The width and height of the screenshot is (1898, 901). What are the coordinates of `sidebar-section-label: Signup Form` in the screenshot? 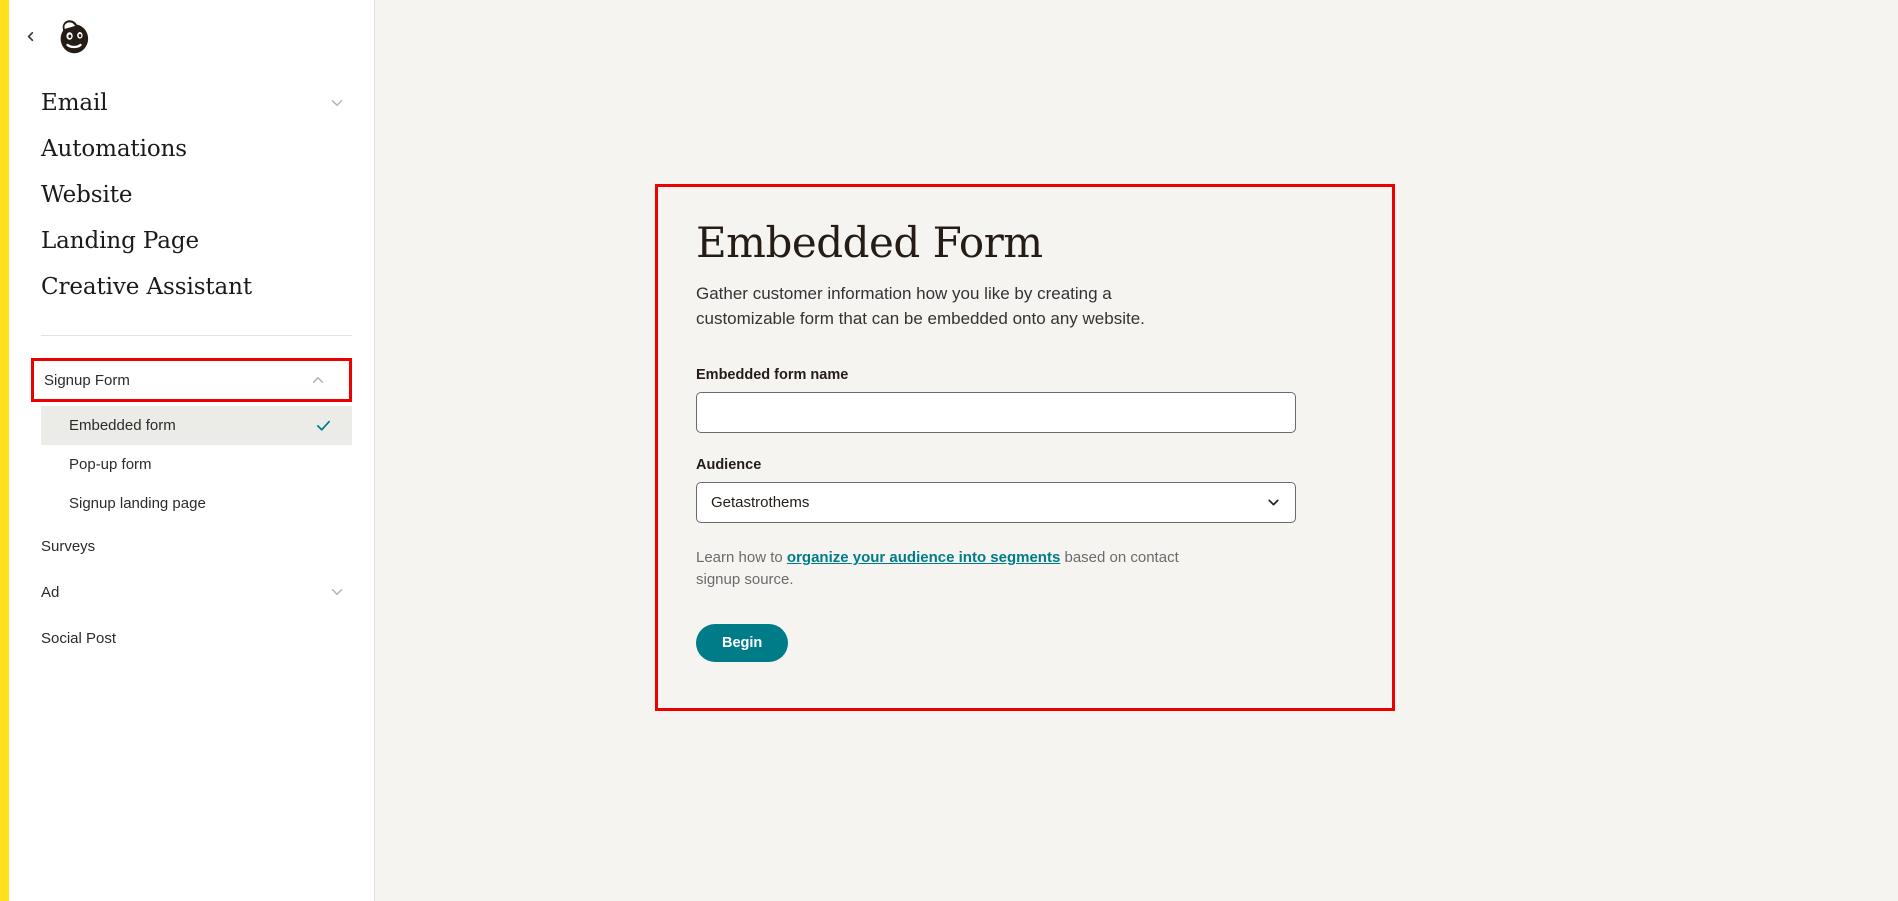 It's located at (87, 380).